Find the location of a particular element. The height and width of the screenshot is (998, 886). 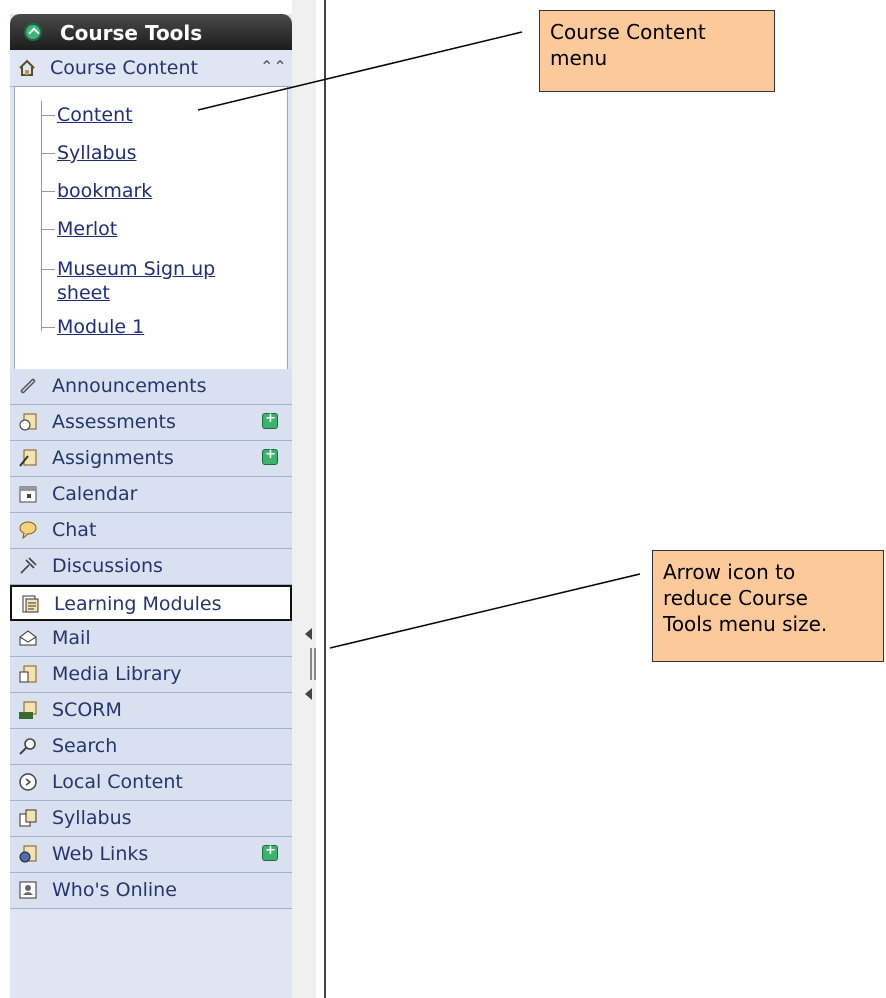

callout-text-line: Course Content is located at coordinates (628, 32).